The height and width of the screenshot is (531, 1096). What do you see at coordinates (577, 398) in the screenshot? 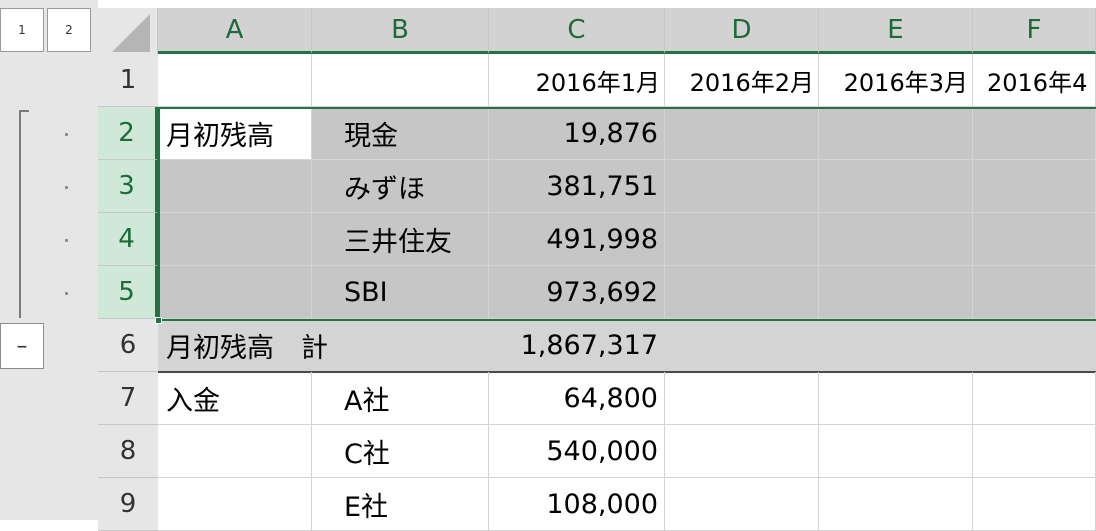
I see `cell-c7: 64,800` at bounding box center [577, 398].